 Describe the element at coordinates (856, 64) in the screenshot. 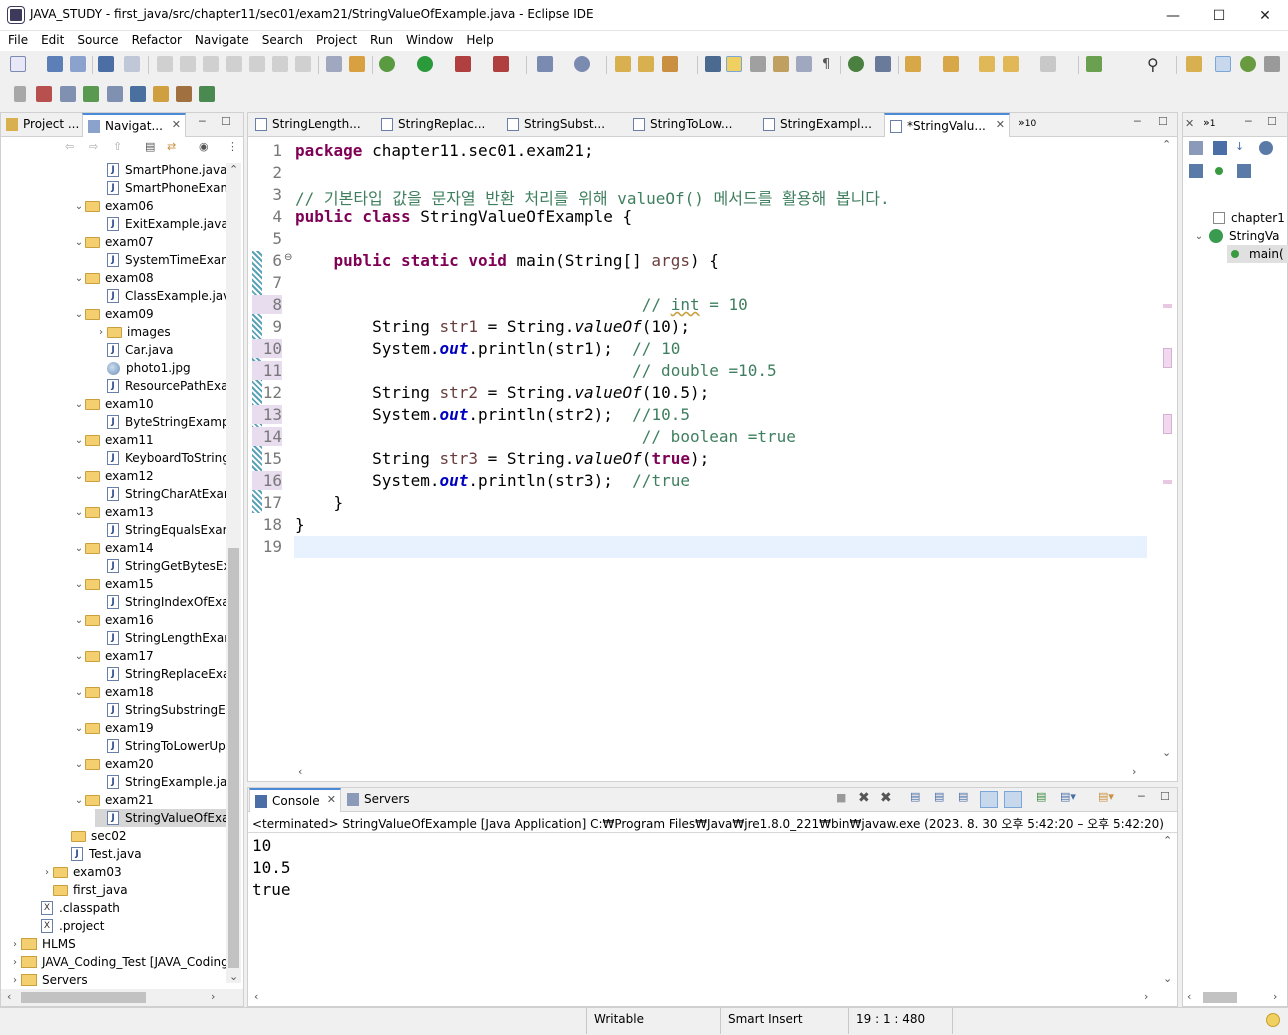

I see `globe-icon` at that location.